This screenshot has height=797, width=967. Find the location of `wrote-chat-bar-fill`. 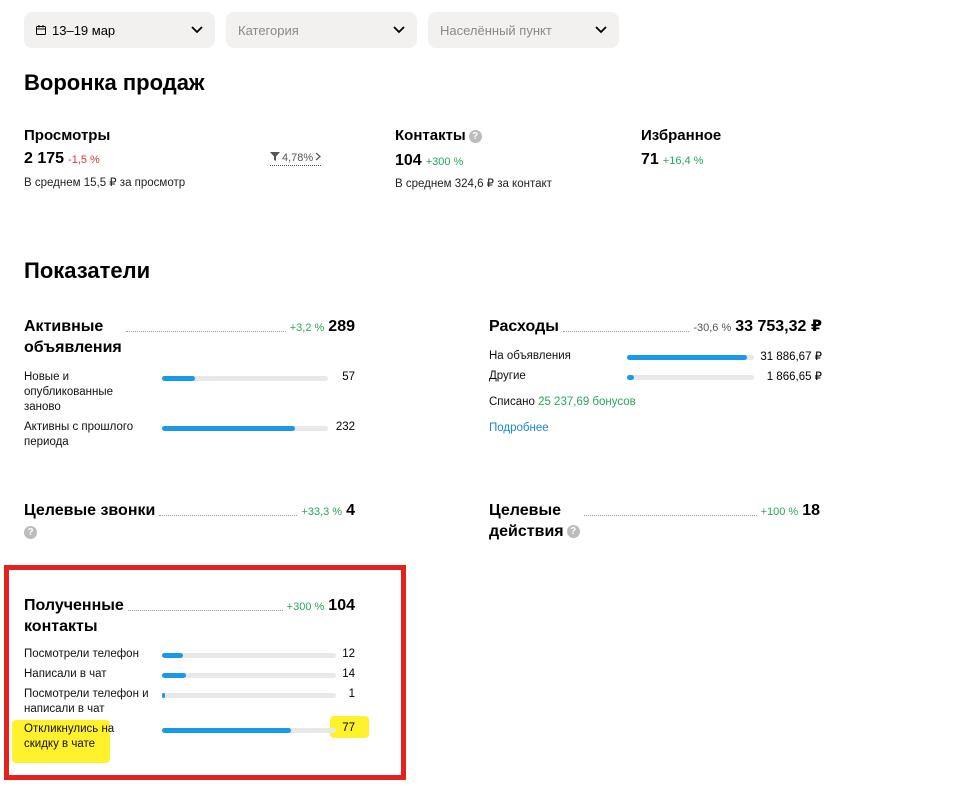

wrote-chat-bar-fill is located at coordinates (174, 675).